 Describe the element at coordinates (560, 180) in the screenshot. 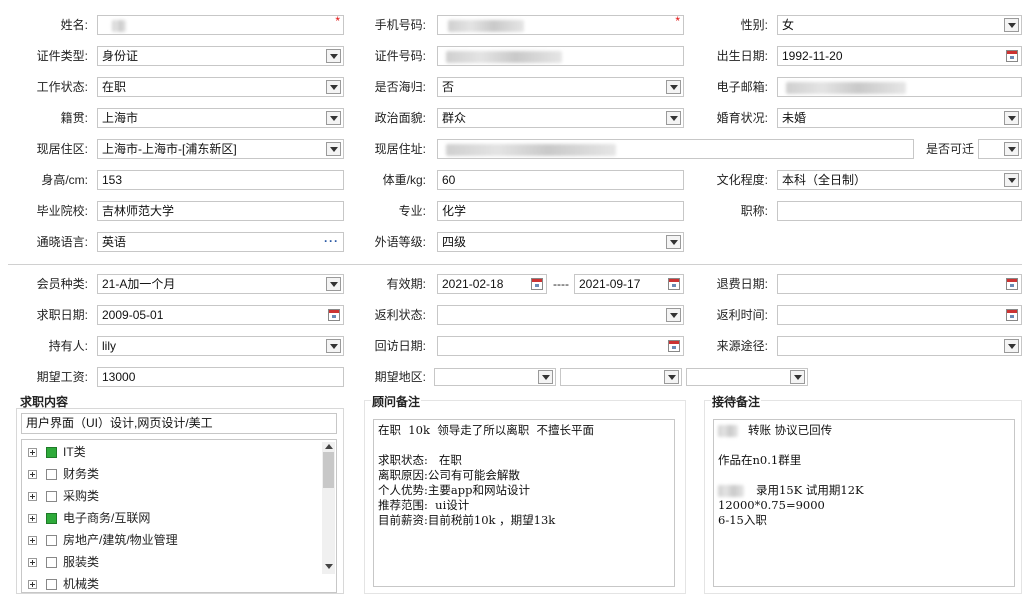

I see `weight-field: 60` at that location.